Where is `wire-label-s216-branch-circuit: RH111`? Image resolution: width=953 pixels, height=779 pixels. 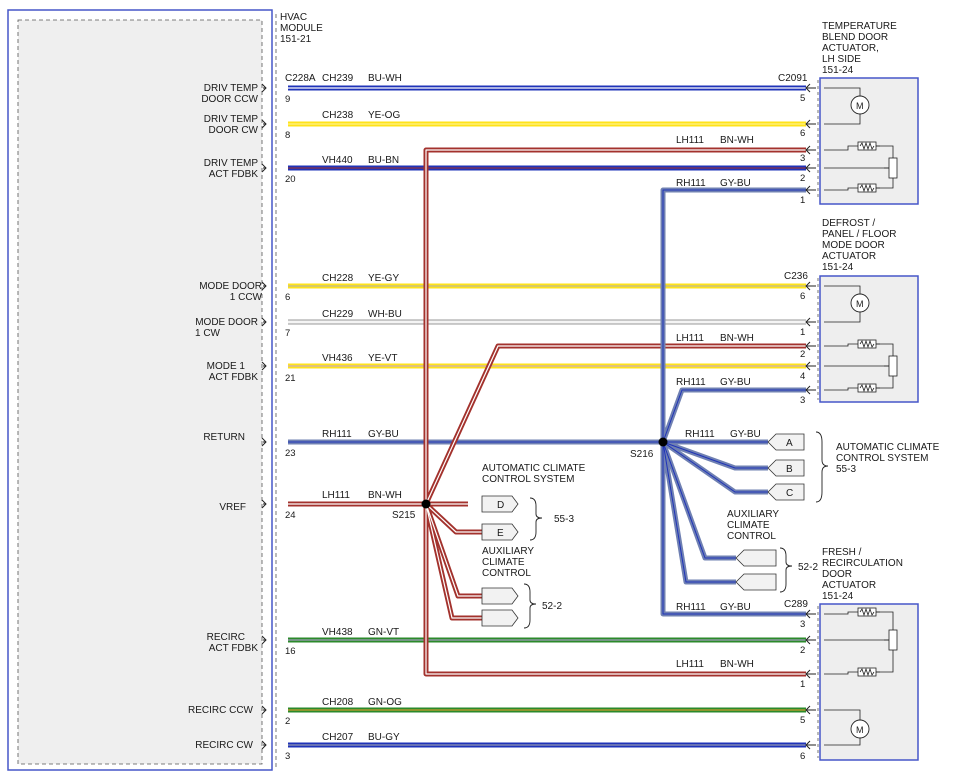
wire-label-s216-branch-circuit: RH111 is located at coordinates (700, 434).